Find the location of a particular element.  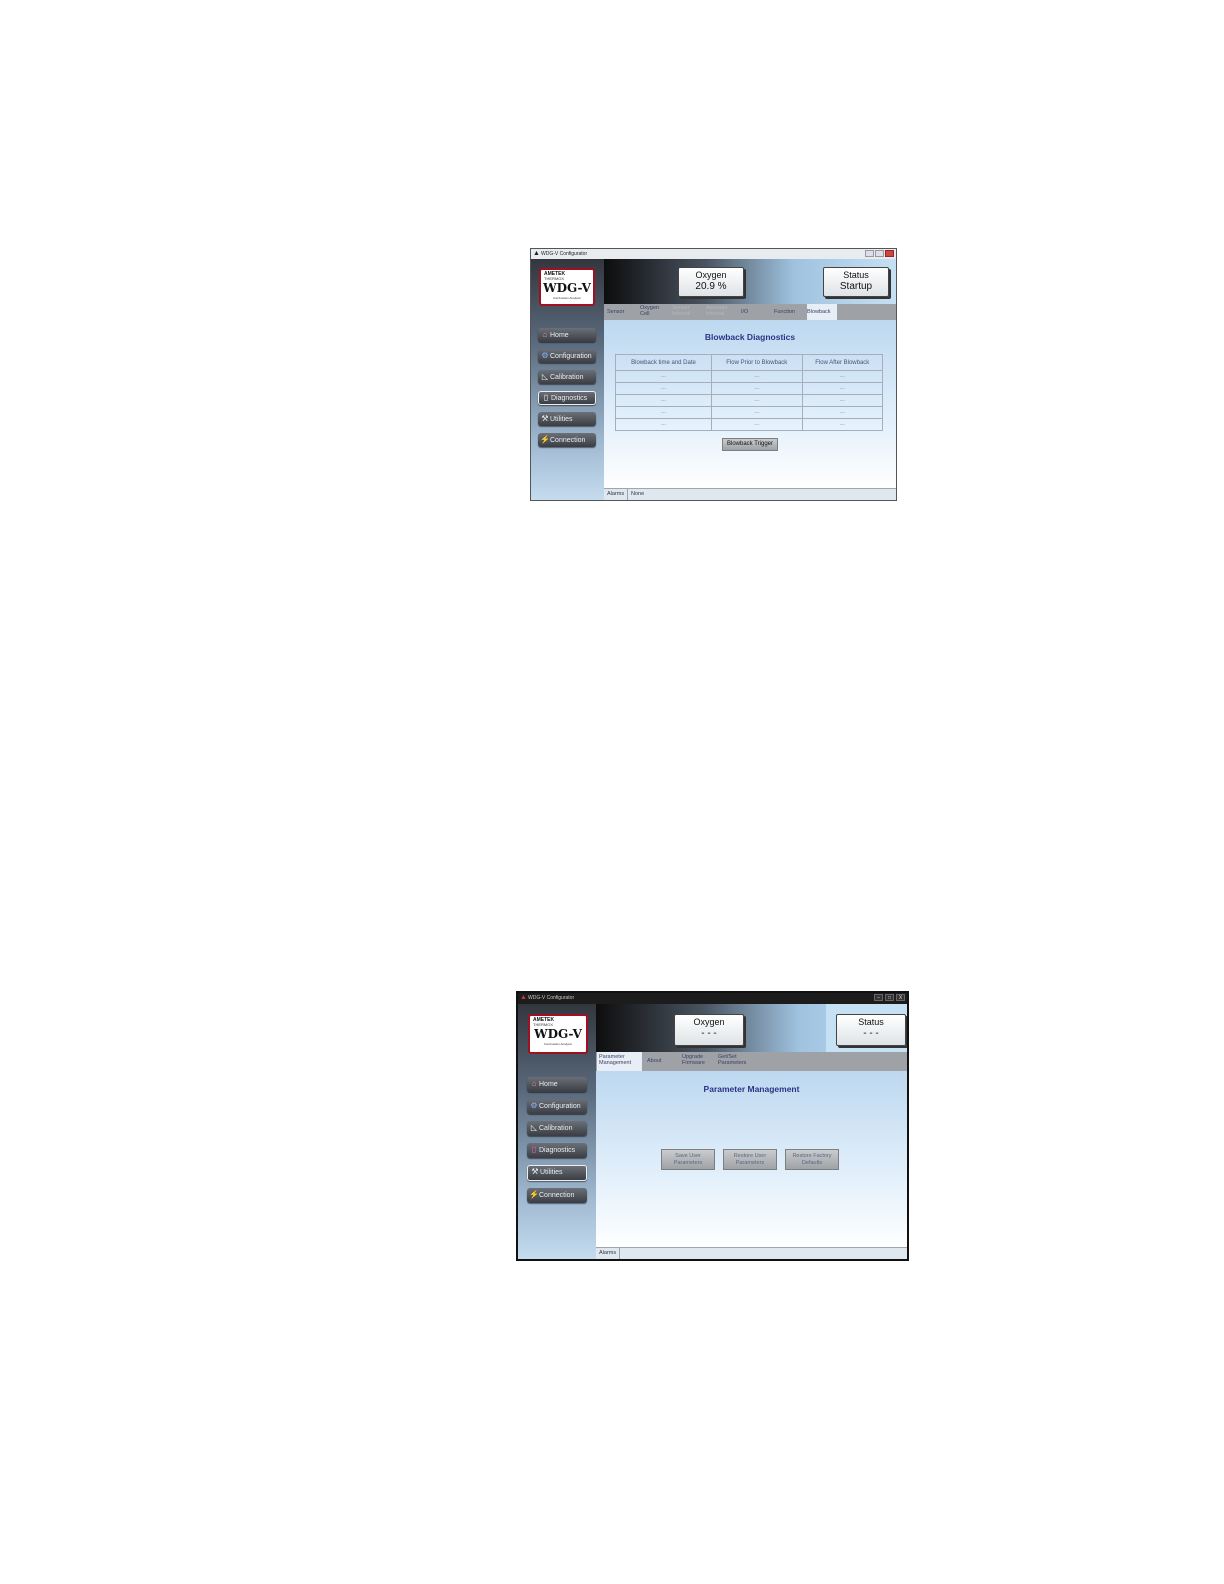

tab-io: I/O is located at coordinates (753, 312).